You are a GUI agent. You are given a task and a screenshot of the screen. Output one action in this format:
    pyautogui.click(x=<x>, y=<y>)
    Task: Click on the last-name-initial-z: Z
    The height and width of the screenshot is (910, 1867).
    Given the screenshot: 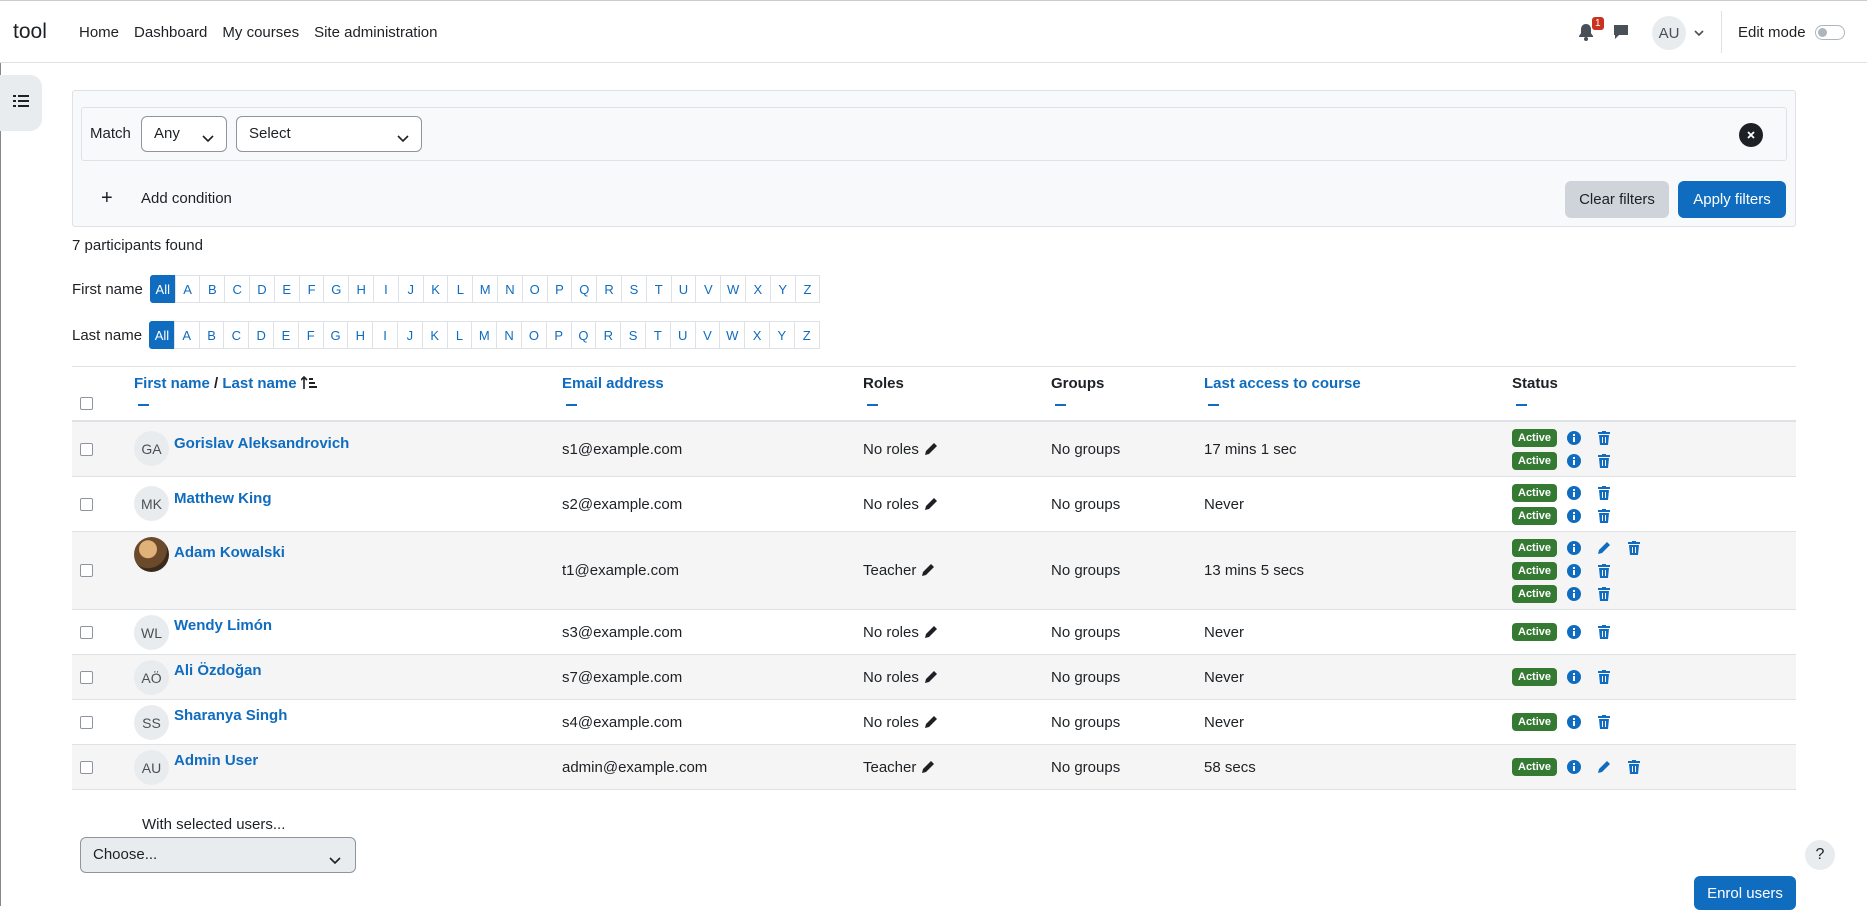 What is the action you would take?
    pyautogui.click(x=806, y=335)
    